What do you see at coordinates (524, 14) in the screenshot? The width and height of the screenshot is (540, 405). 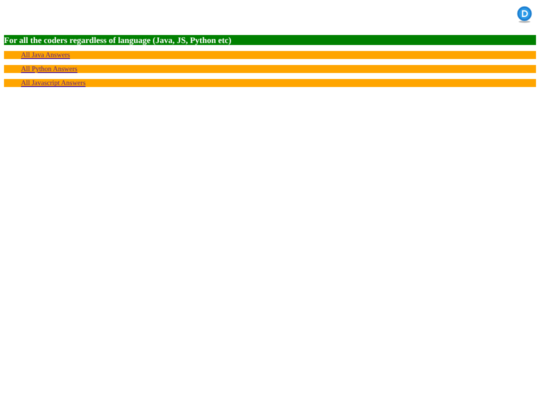 I see `logo-icon` at bounding box center [524, 14].